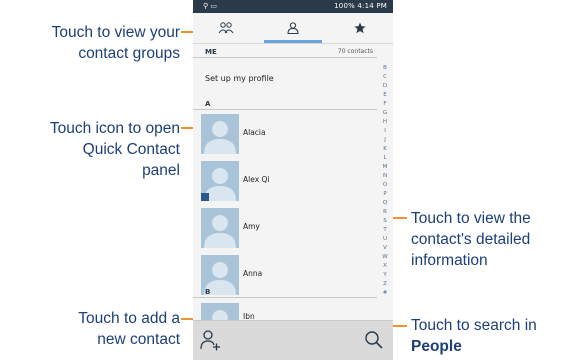 This screenshot has width=573, height=360. What do you see at coordinates (436, 346) in the screenshot?
I see `callout-search-bold: People` at bounding box center [436, 346].